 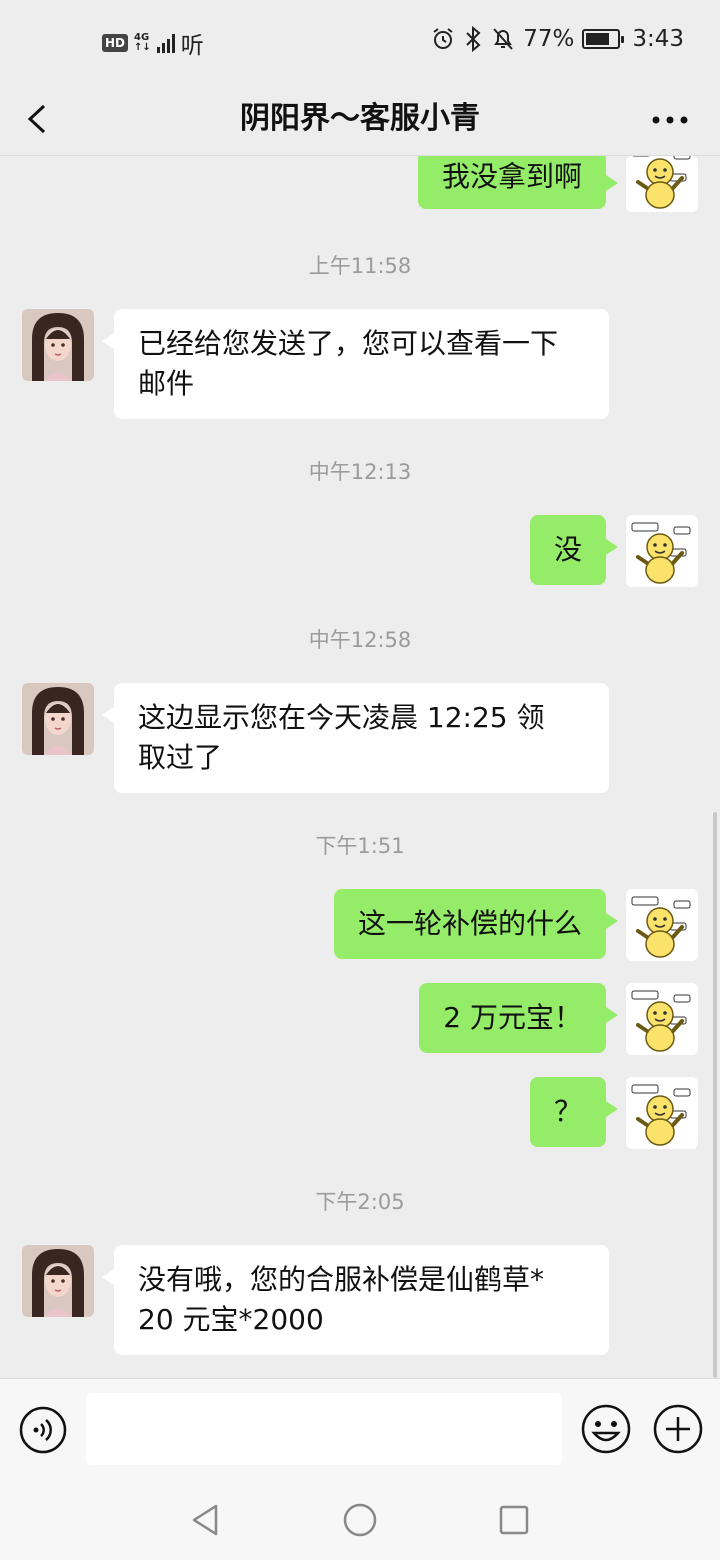 I want to click on message-text-line: 取过了, so click(x=180, y=757).